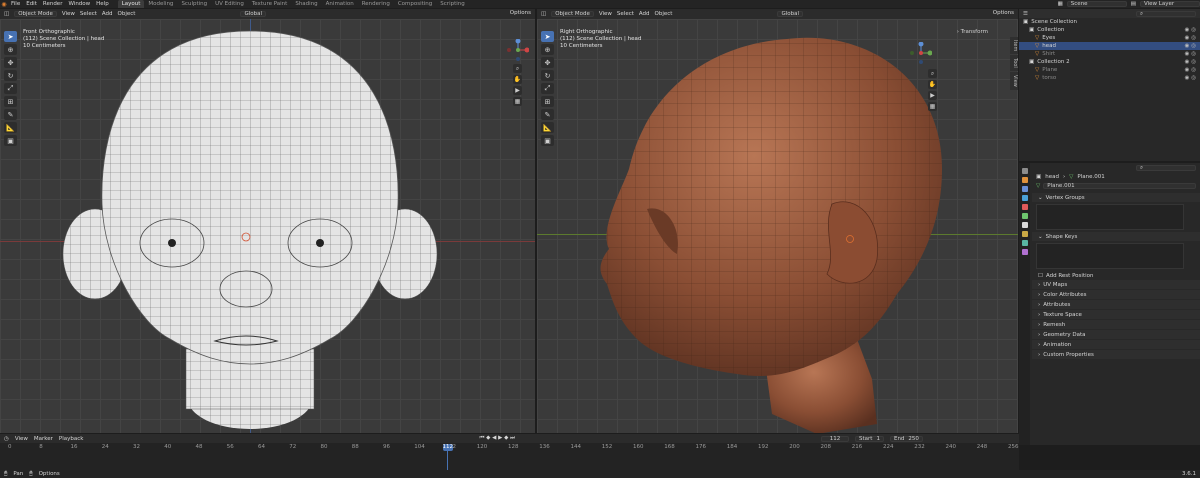 This screenshot has height=478, width=1200. What do you see at coordinates (972, 32) in the screenshot?
I see `transform-panel-header: › Transform` at bounding box center [972, 32].